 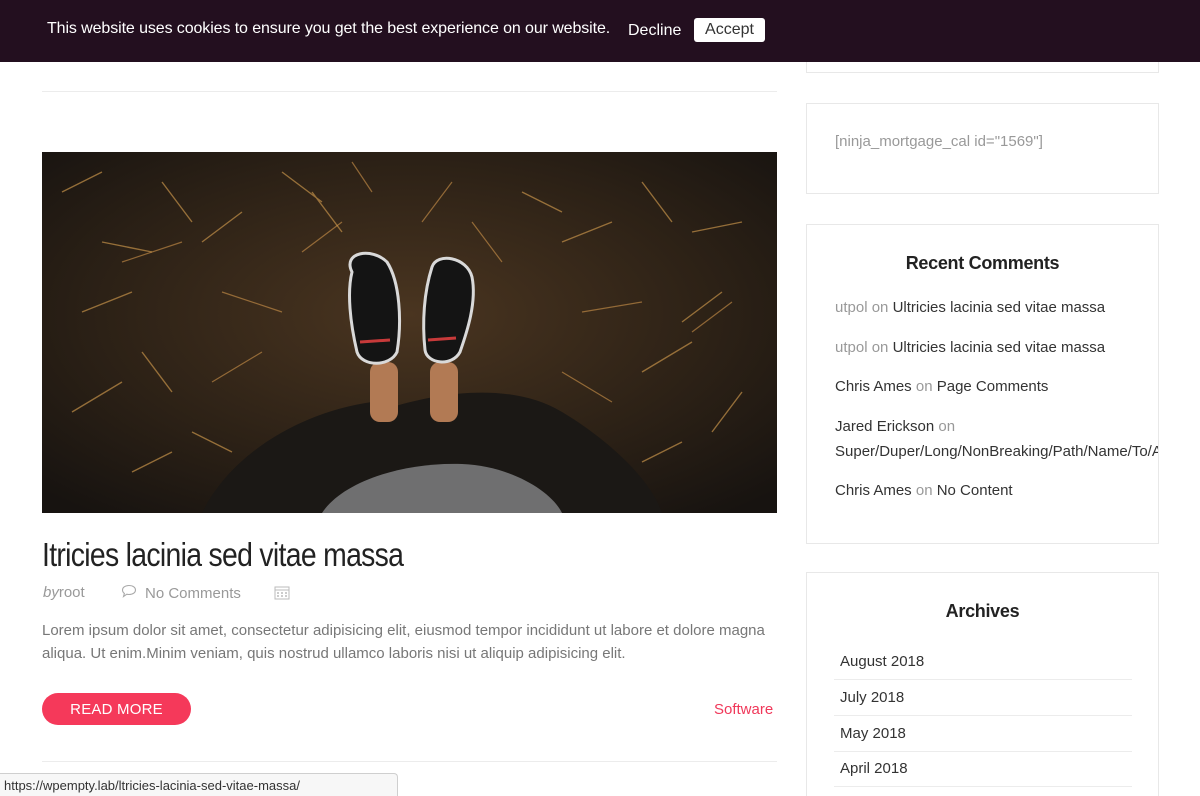 What do you see at coordinates (72, 592) in the screenshot?
I see `author-link: root` at bounding box center [72, 592].